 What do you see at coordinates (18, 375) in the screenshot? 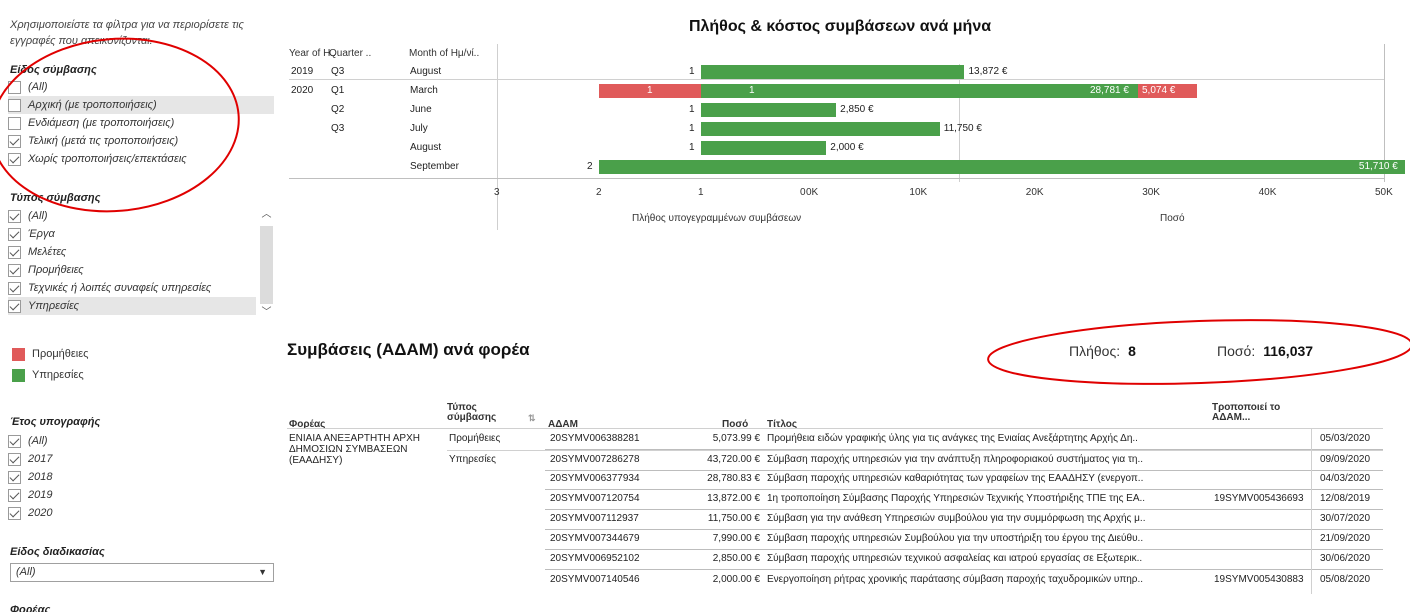
I see `legend-swatch-yp` at bounding box center [18, 375].